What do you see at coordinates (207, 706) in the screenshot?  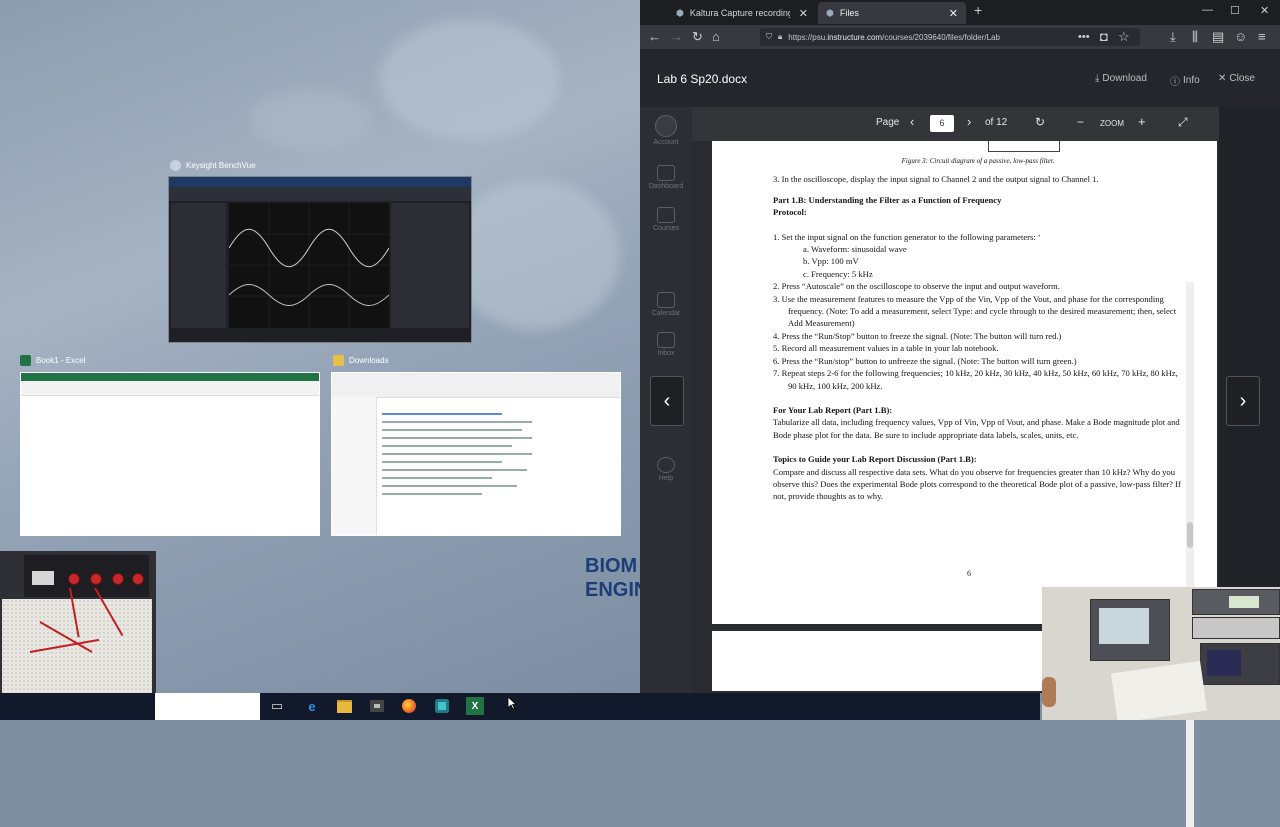 I see `taskbar-search-box` at bounding box center [207, 706].